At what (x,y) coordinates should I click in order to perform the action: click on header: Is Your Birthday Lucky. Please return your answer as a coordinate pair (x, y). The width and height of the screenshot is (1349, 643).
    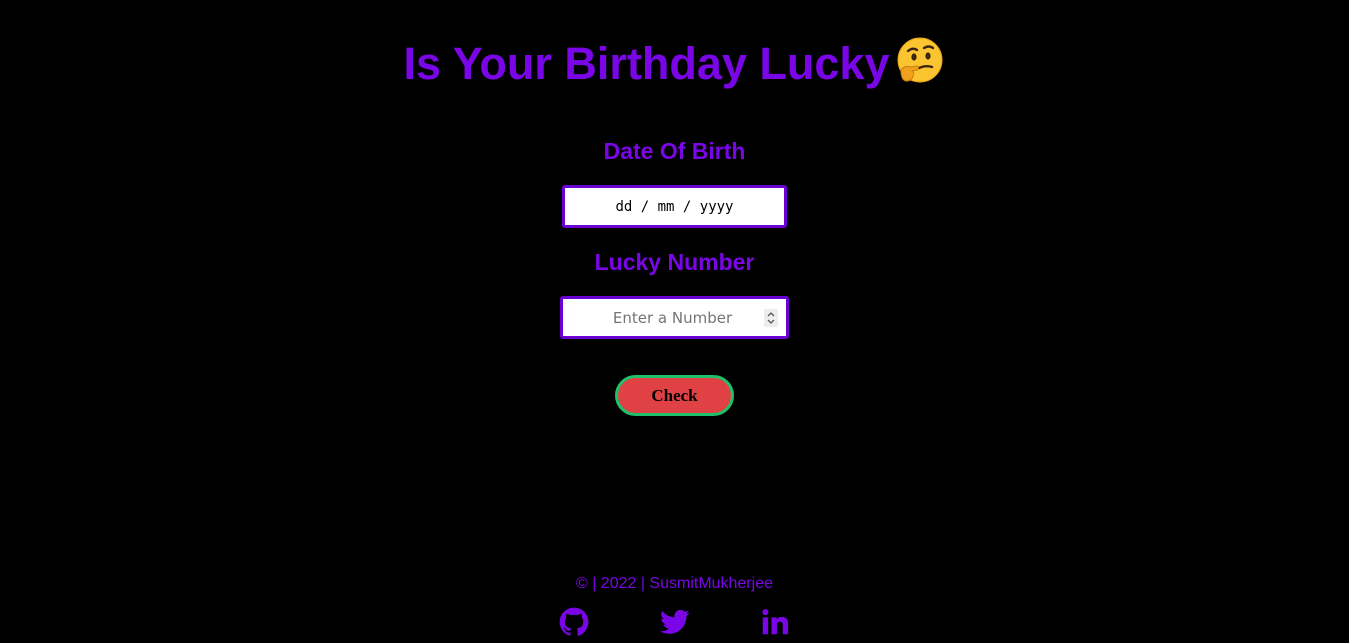
    Looking at the image, I should click on (674, 63).